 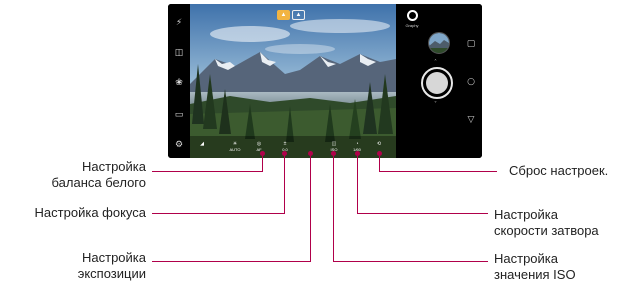 I want to click on iso-leader-h, so click(x=410, y=261).